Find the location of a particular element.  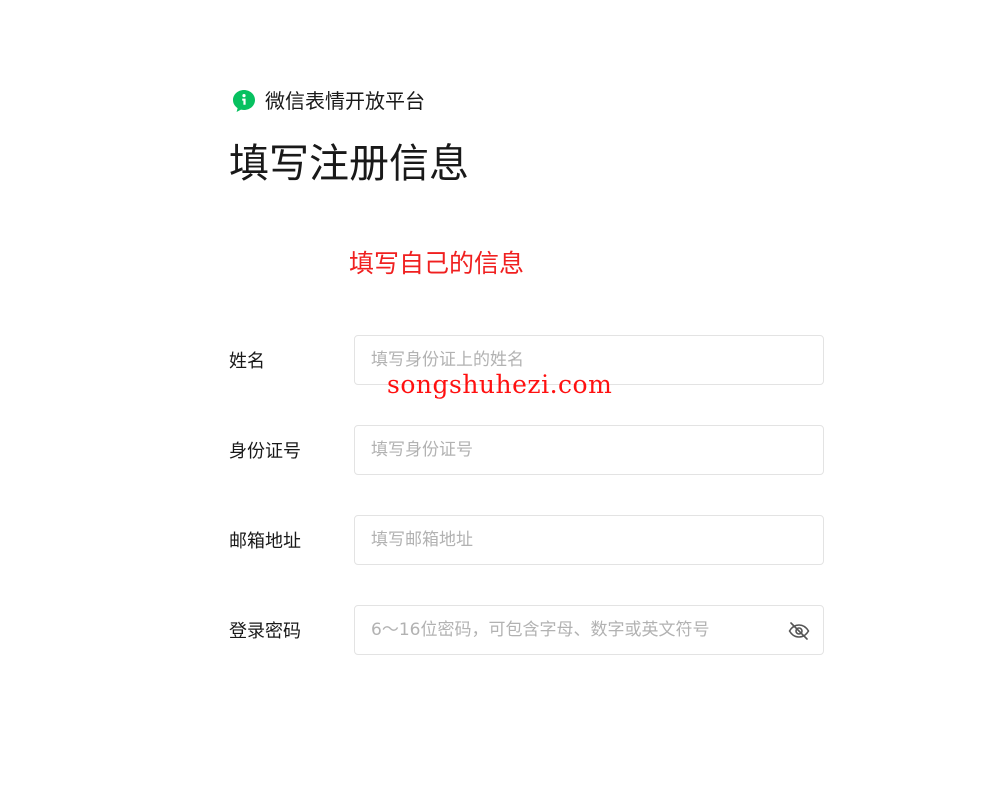

annotation-text: 填写自己的信息 is located at coordinates (437, 263).